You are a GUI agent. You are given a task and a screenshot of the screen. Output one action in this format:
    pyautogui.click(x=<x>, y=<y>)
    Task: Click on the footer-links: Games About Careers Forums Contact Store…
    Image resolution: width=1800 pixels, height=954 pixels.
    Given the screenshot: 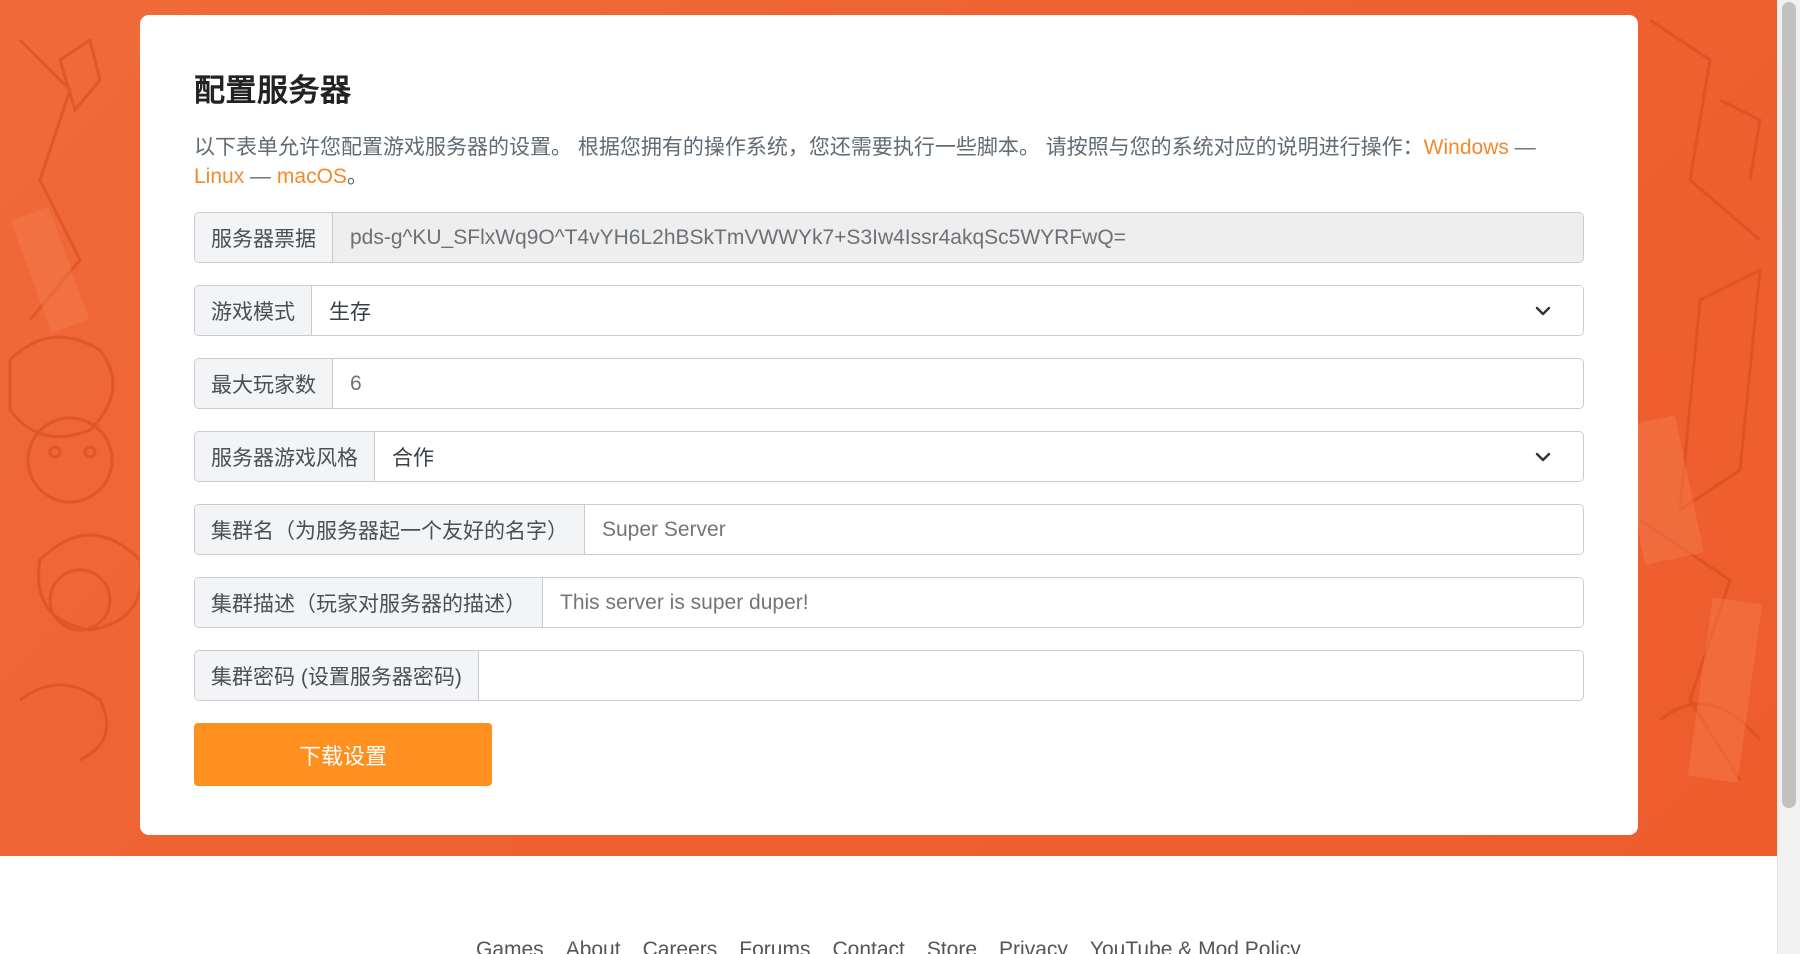 What is the action you would take?
    pyautogui.click(x=888, y=946)
    